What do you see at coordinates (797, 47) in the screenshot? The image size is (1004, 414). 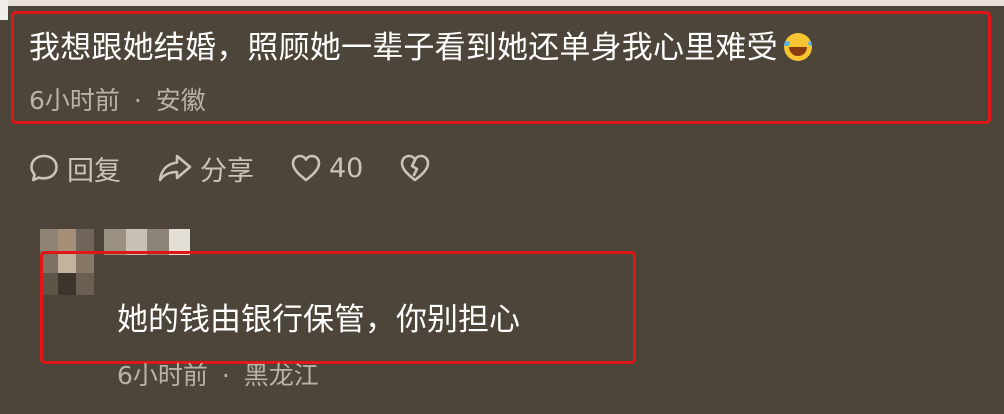 I see `laughing-crying-emoji-icon` at bounding box center [797, 47].